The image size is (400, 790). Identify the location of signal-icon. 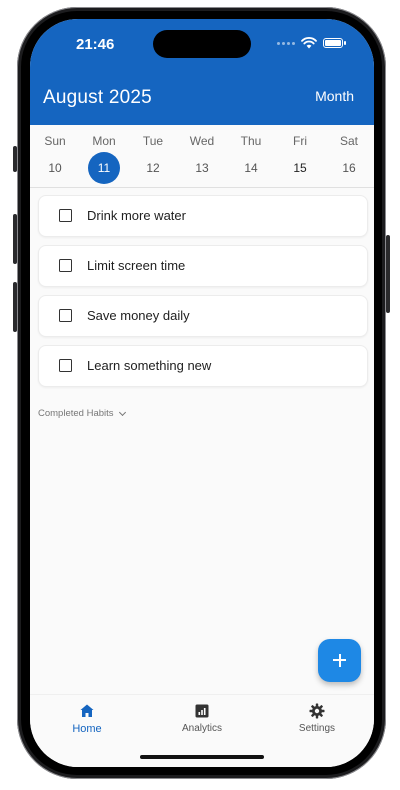
(286, 43).